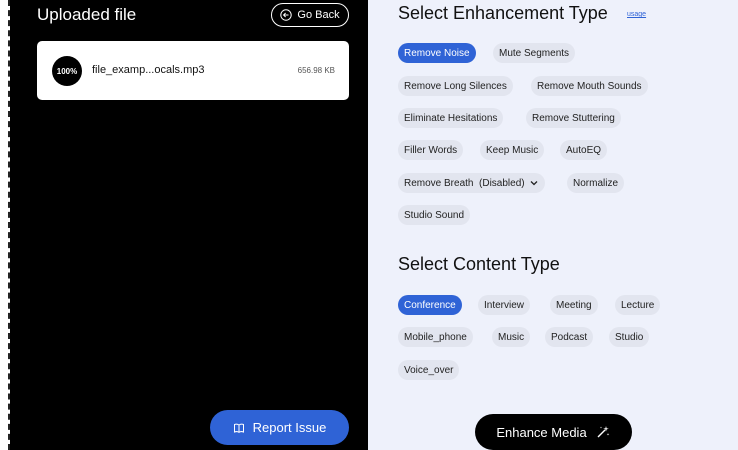 This screenshot has height=450, width=738. Describe the element at coordinates (638, 305) in the screenshot. I see `content-lecture: Lecture` at that location.